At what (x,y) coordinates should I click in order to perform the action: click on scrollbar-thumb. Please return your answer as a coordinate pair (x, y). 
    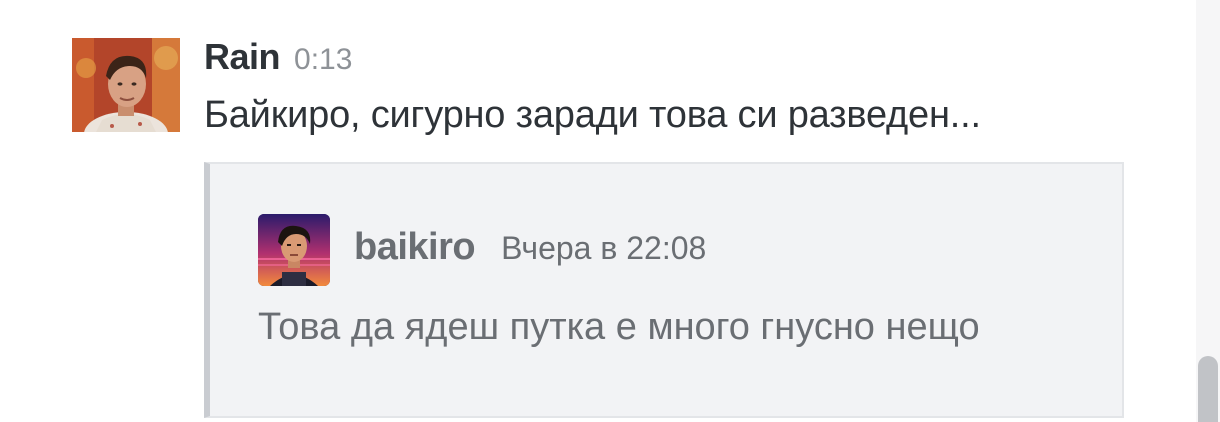
    Looking at the image, I should click on (1208, 389).